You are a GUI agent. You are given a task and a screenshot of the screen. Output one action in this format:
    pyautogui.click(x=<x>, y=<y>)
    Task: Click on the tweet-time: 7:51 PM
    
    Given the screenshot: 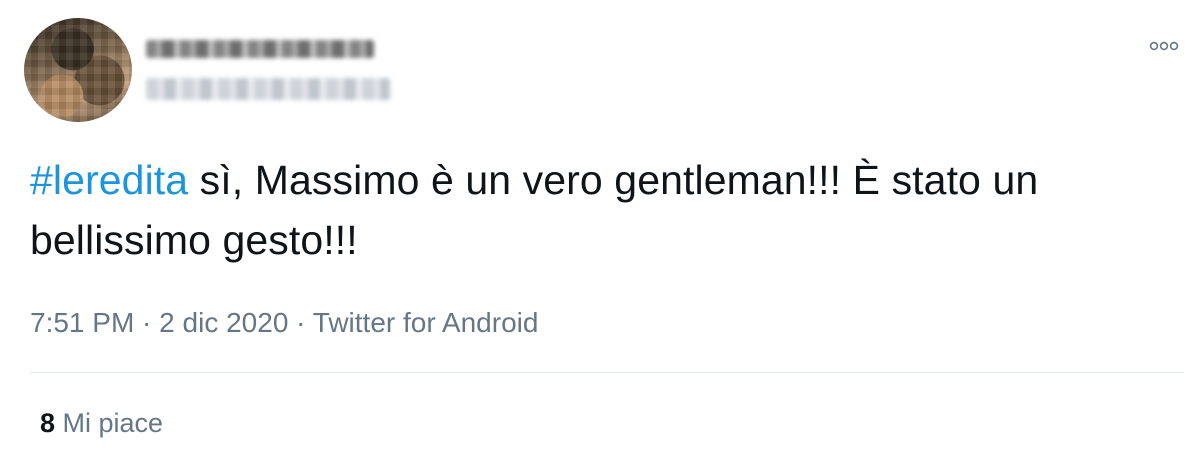 What is the action you would take?
    pyautogui.click(x=82, y=322)
    